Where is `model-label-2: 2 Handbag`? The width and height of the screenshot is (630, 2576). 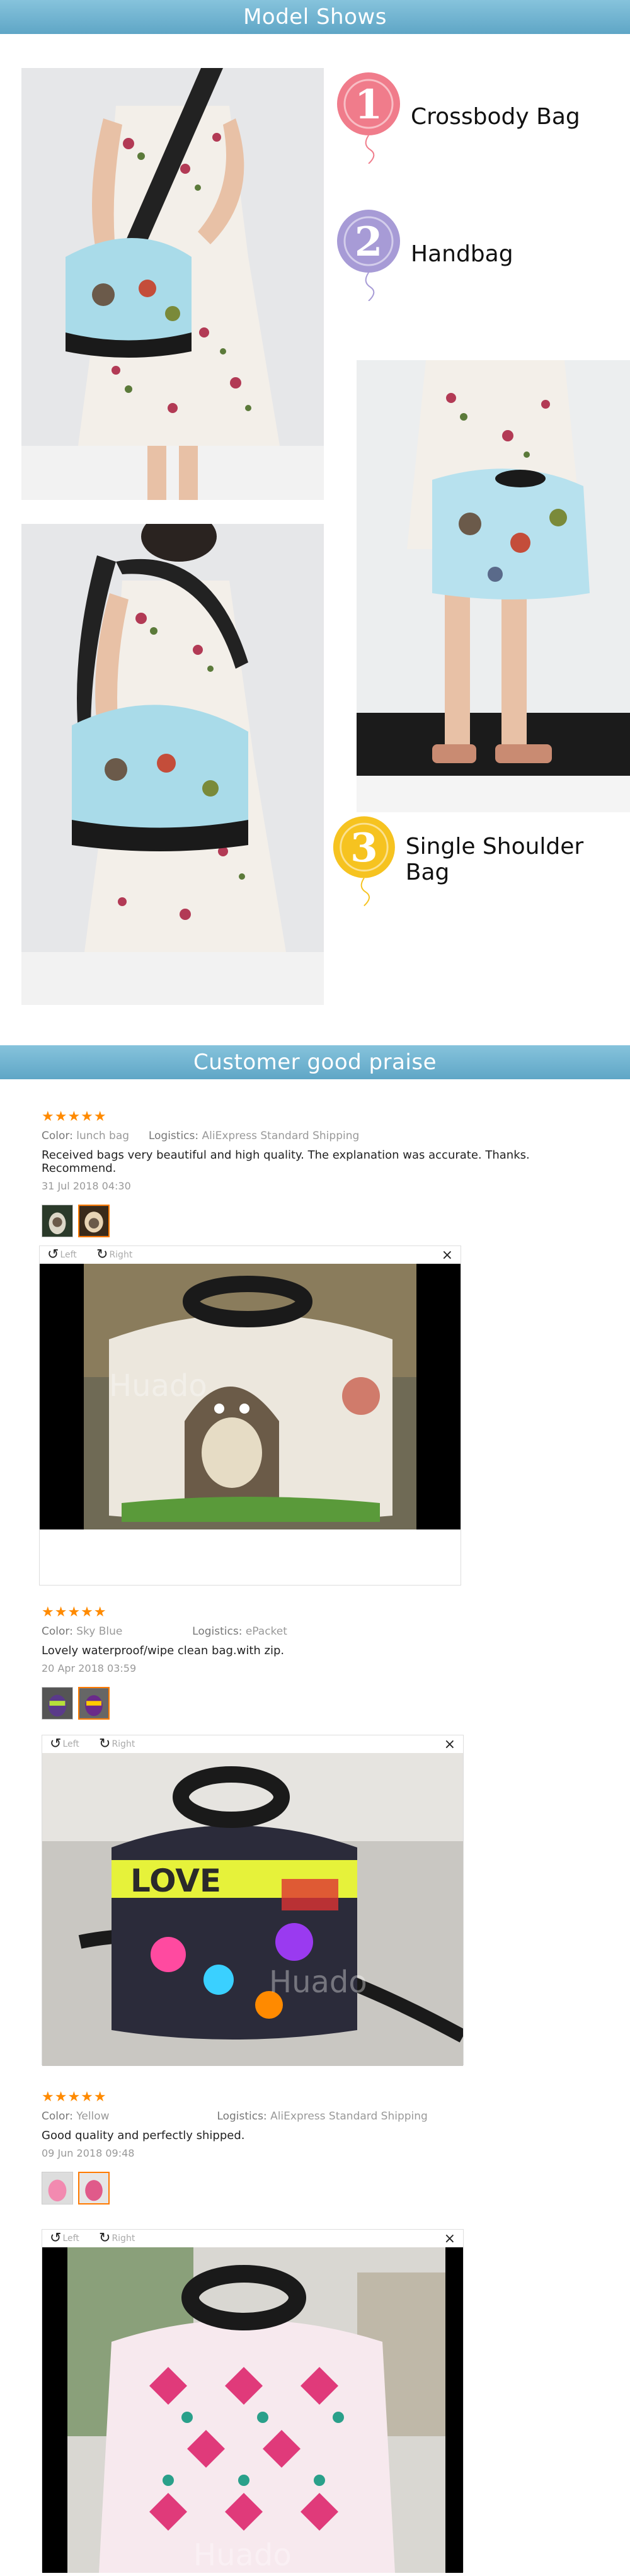 model-label-2: 2 Handbag is located at coordinates (423, 254).